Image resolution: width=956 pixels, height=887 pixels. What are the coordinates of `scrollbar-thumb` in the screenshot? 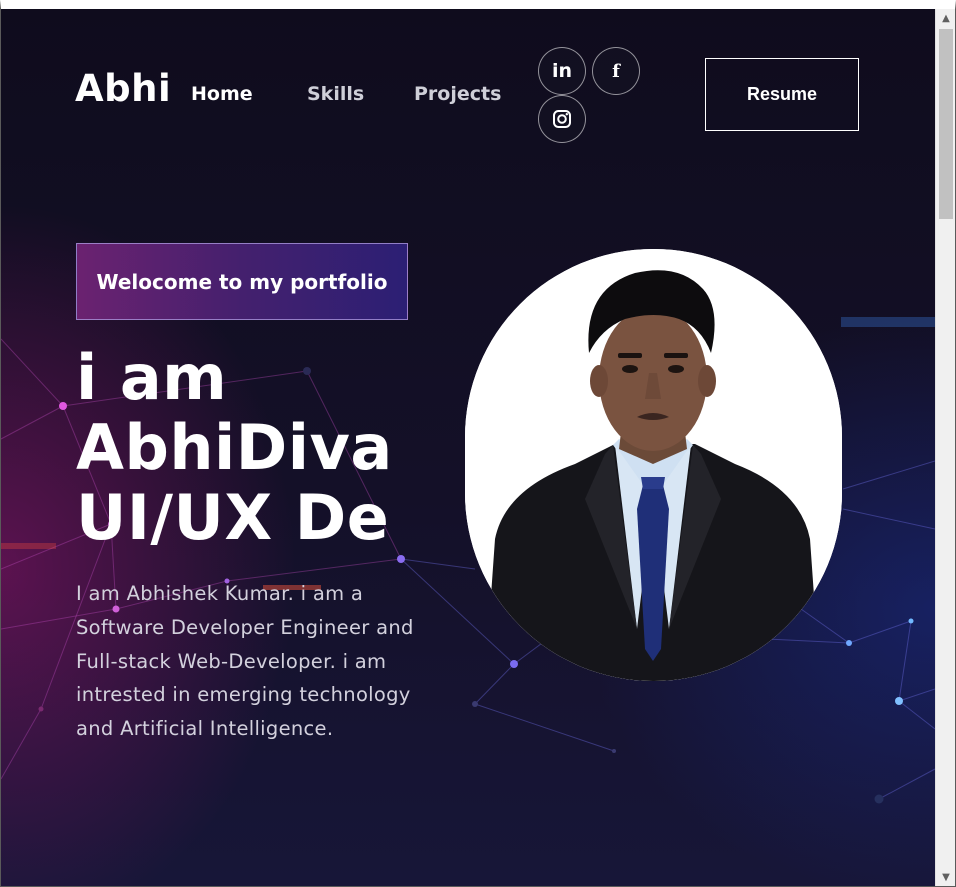 It's located at (946, 124).